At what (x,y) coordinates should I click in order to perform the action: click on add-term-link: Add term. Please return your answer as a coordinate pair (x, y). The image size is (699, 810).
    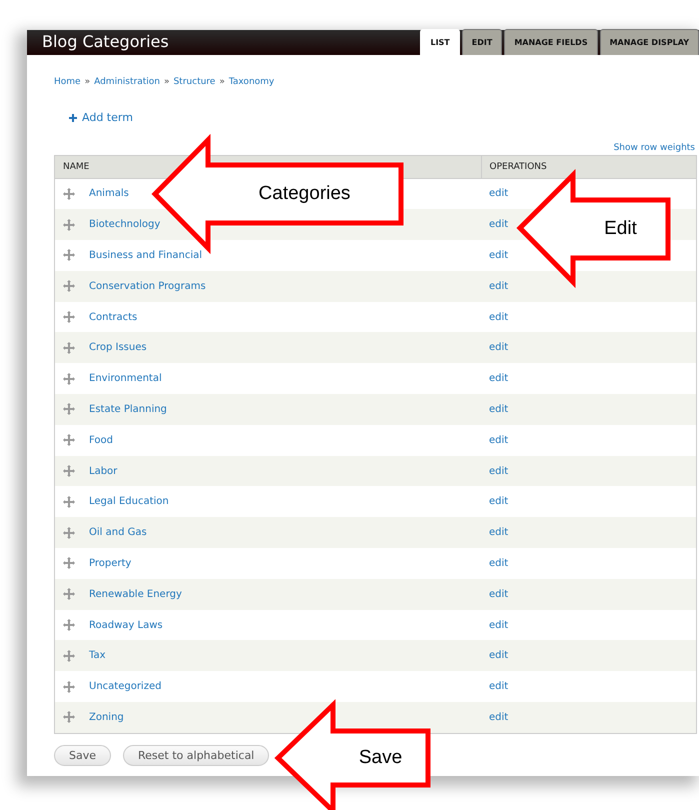
    Looking at the image, I should click on (101, 117).